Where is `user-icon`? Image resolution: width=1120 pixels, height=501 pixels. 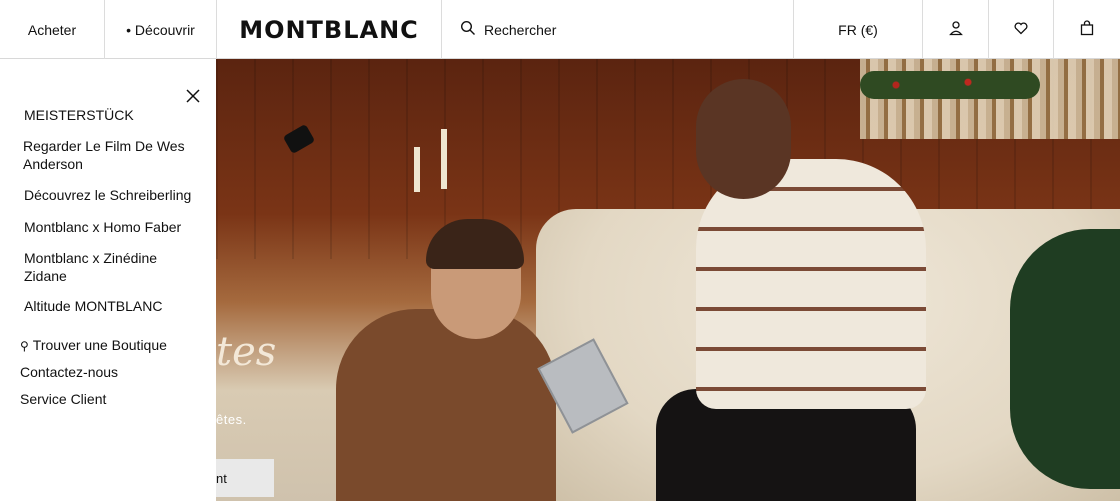
user-icon is located at coordinates (956, 29).